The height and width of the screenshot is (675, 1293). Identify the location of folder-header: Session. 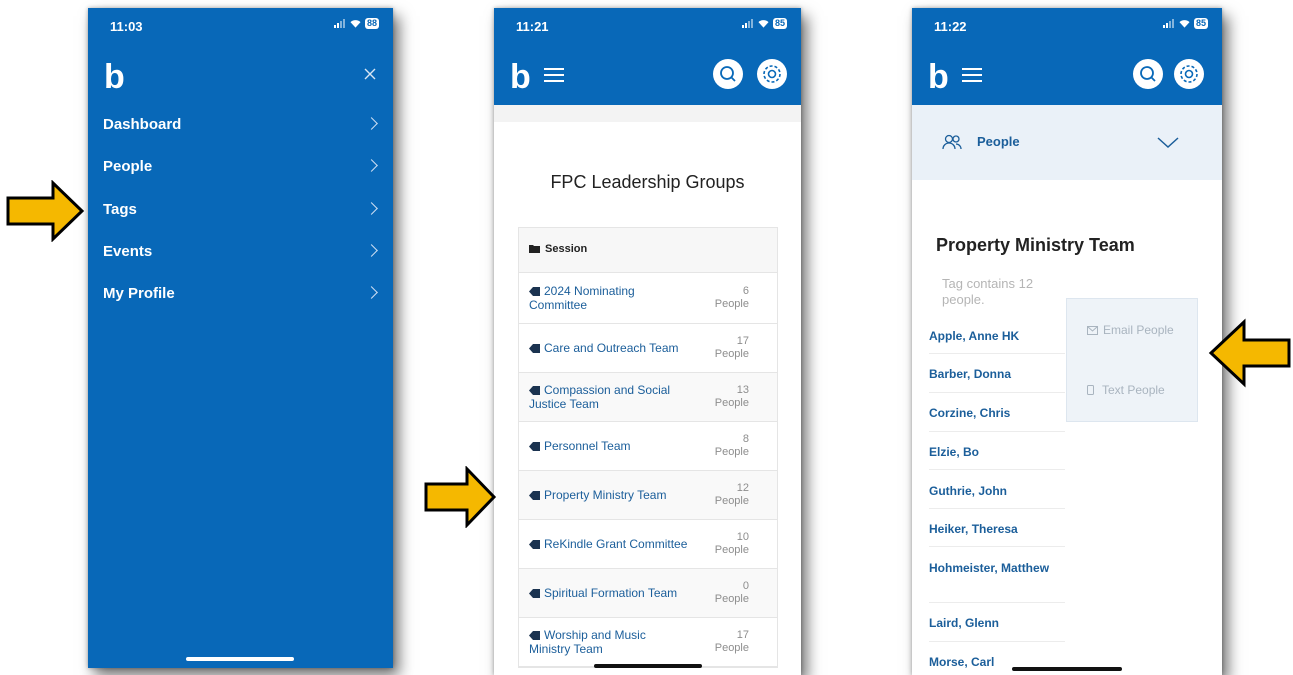
(648, 250).